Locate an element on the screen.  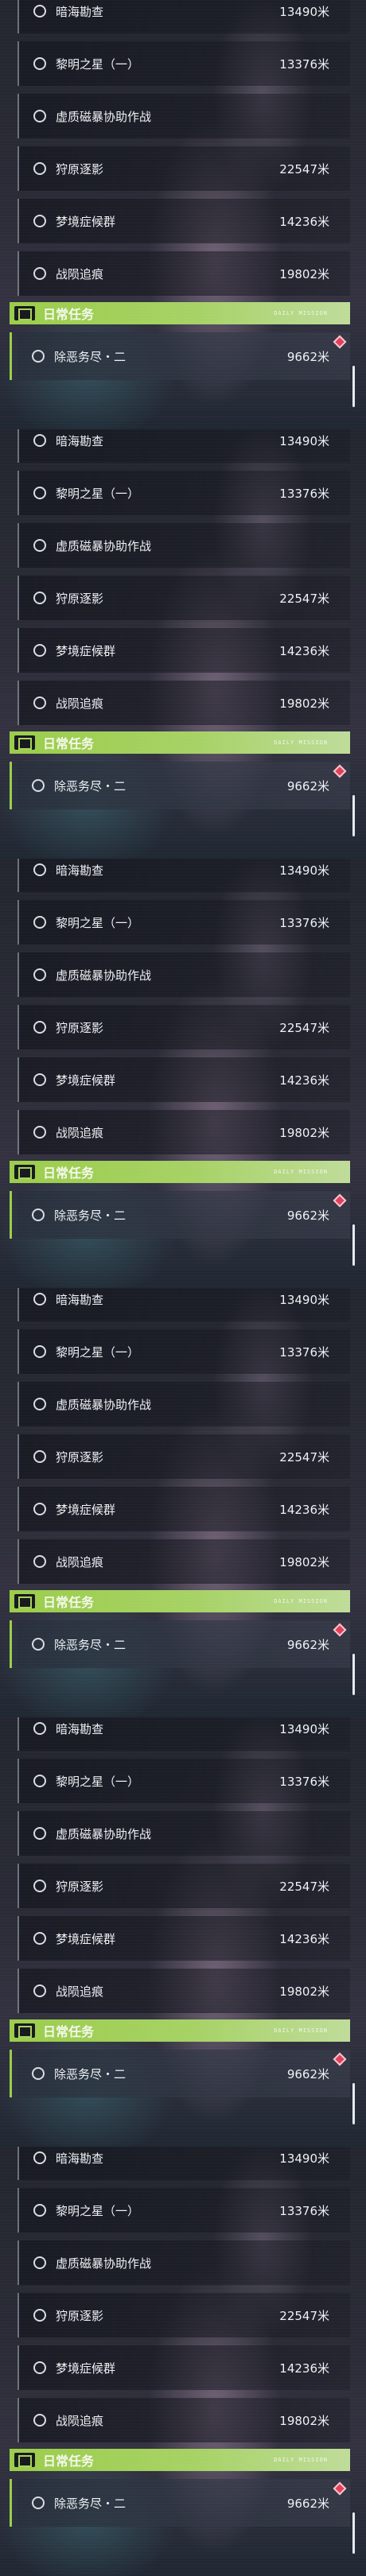
task-distance: 13490米 is located at coordinates (304, 11).